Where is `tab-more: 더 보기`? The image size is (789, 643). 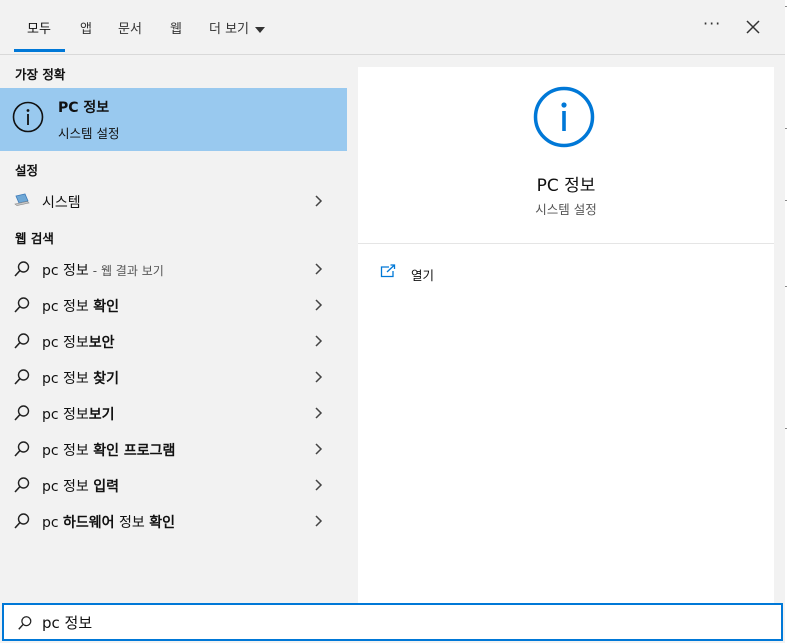 tab-more: 더 보기 is located at coordinates (237, 27).